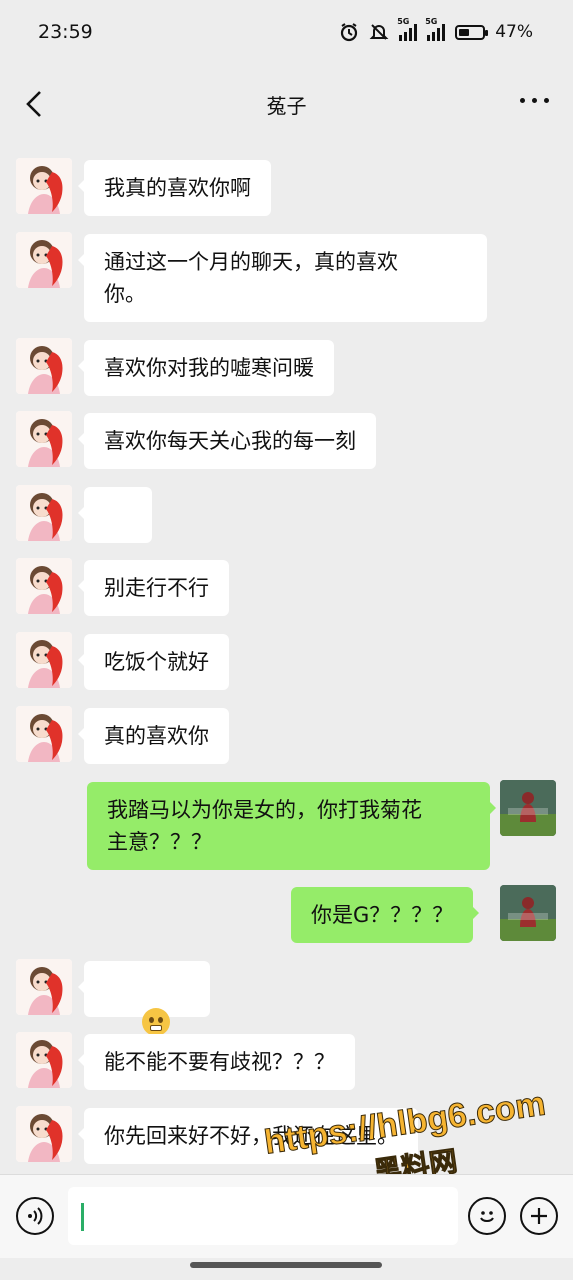  What do you see at coordinates (206, 368) in the screenshot?
I see `message-bubble-incoming: 喜欢你对我的嘘寒问暖` at bounding box center [206, 368].